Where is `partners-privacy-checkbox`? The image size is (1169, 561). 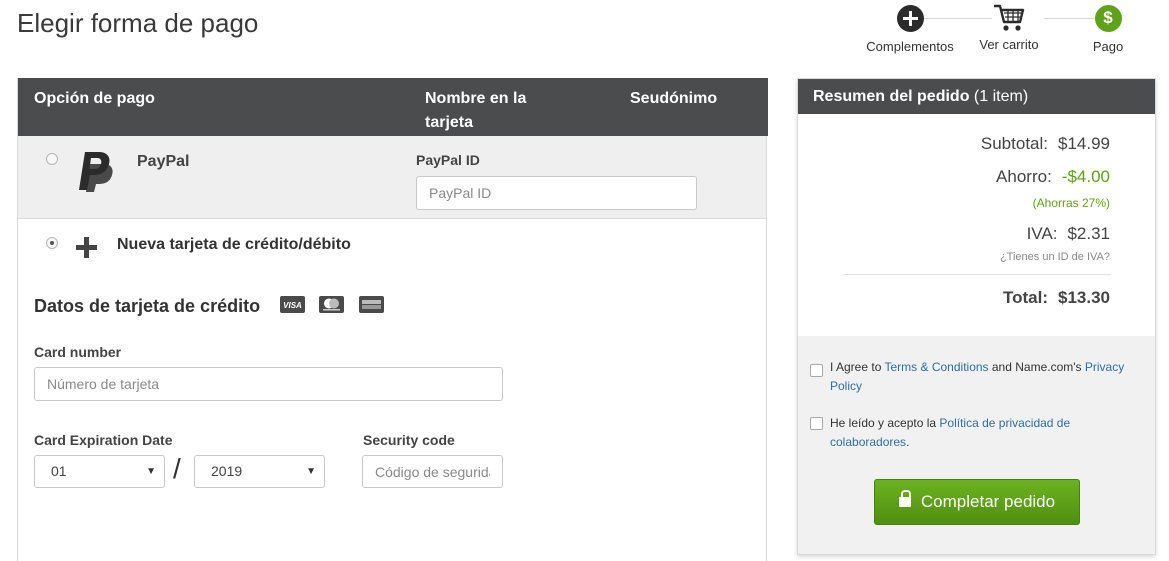 partners-privacy-checkbox is located at coordinates (816, 423).